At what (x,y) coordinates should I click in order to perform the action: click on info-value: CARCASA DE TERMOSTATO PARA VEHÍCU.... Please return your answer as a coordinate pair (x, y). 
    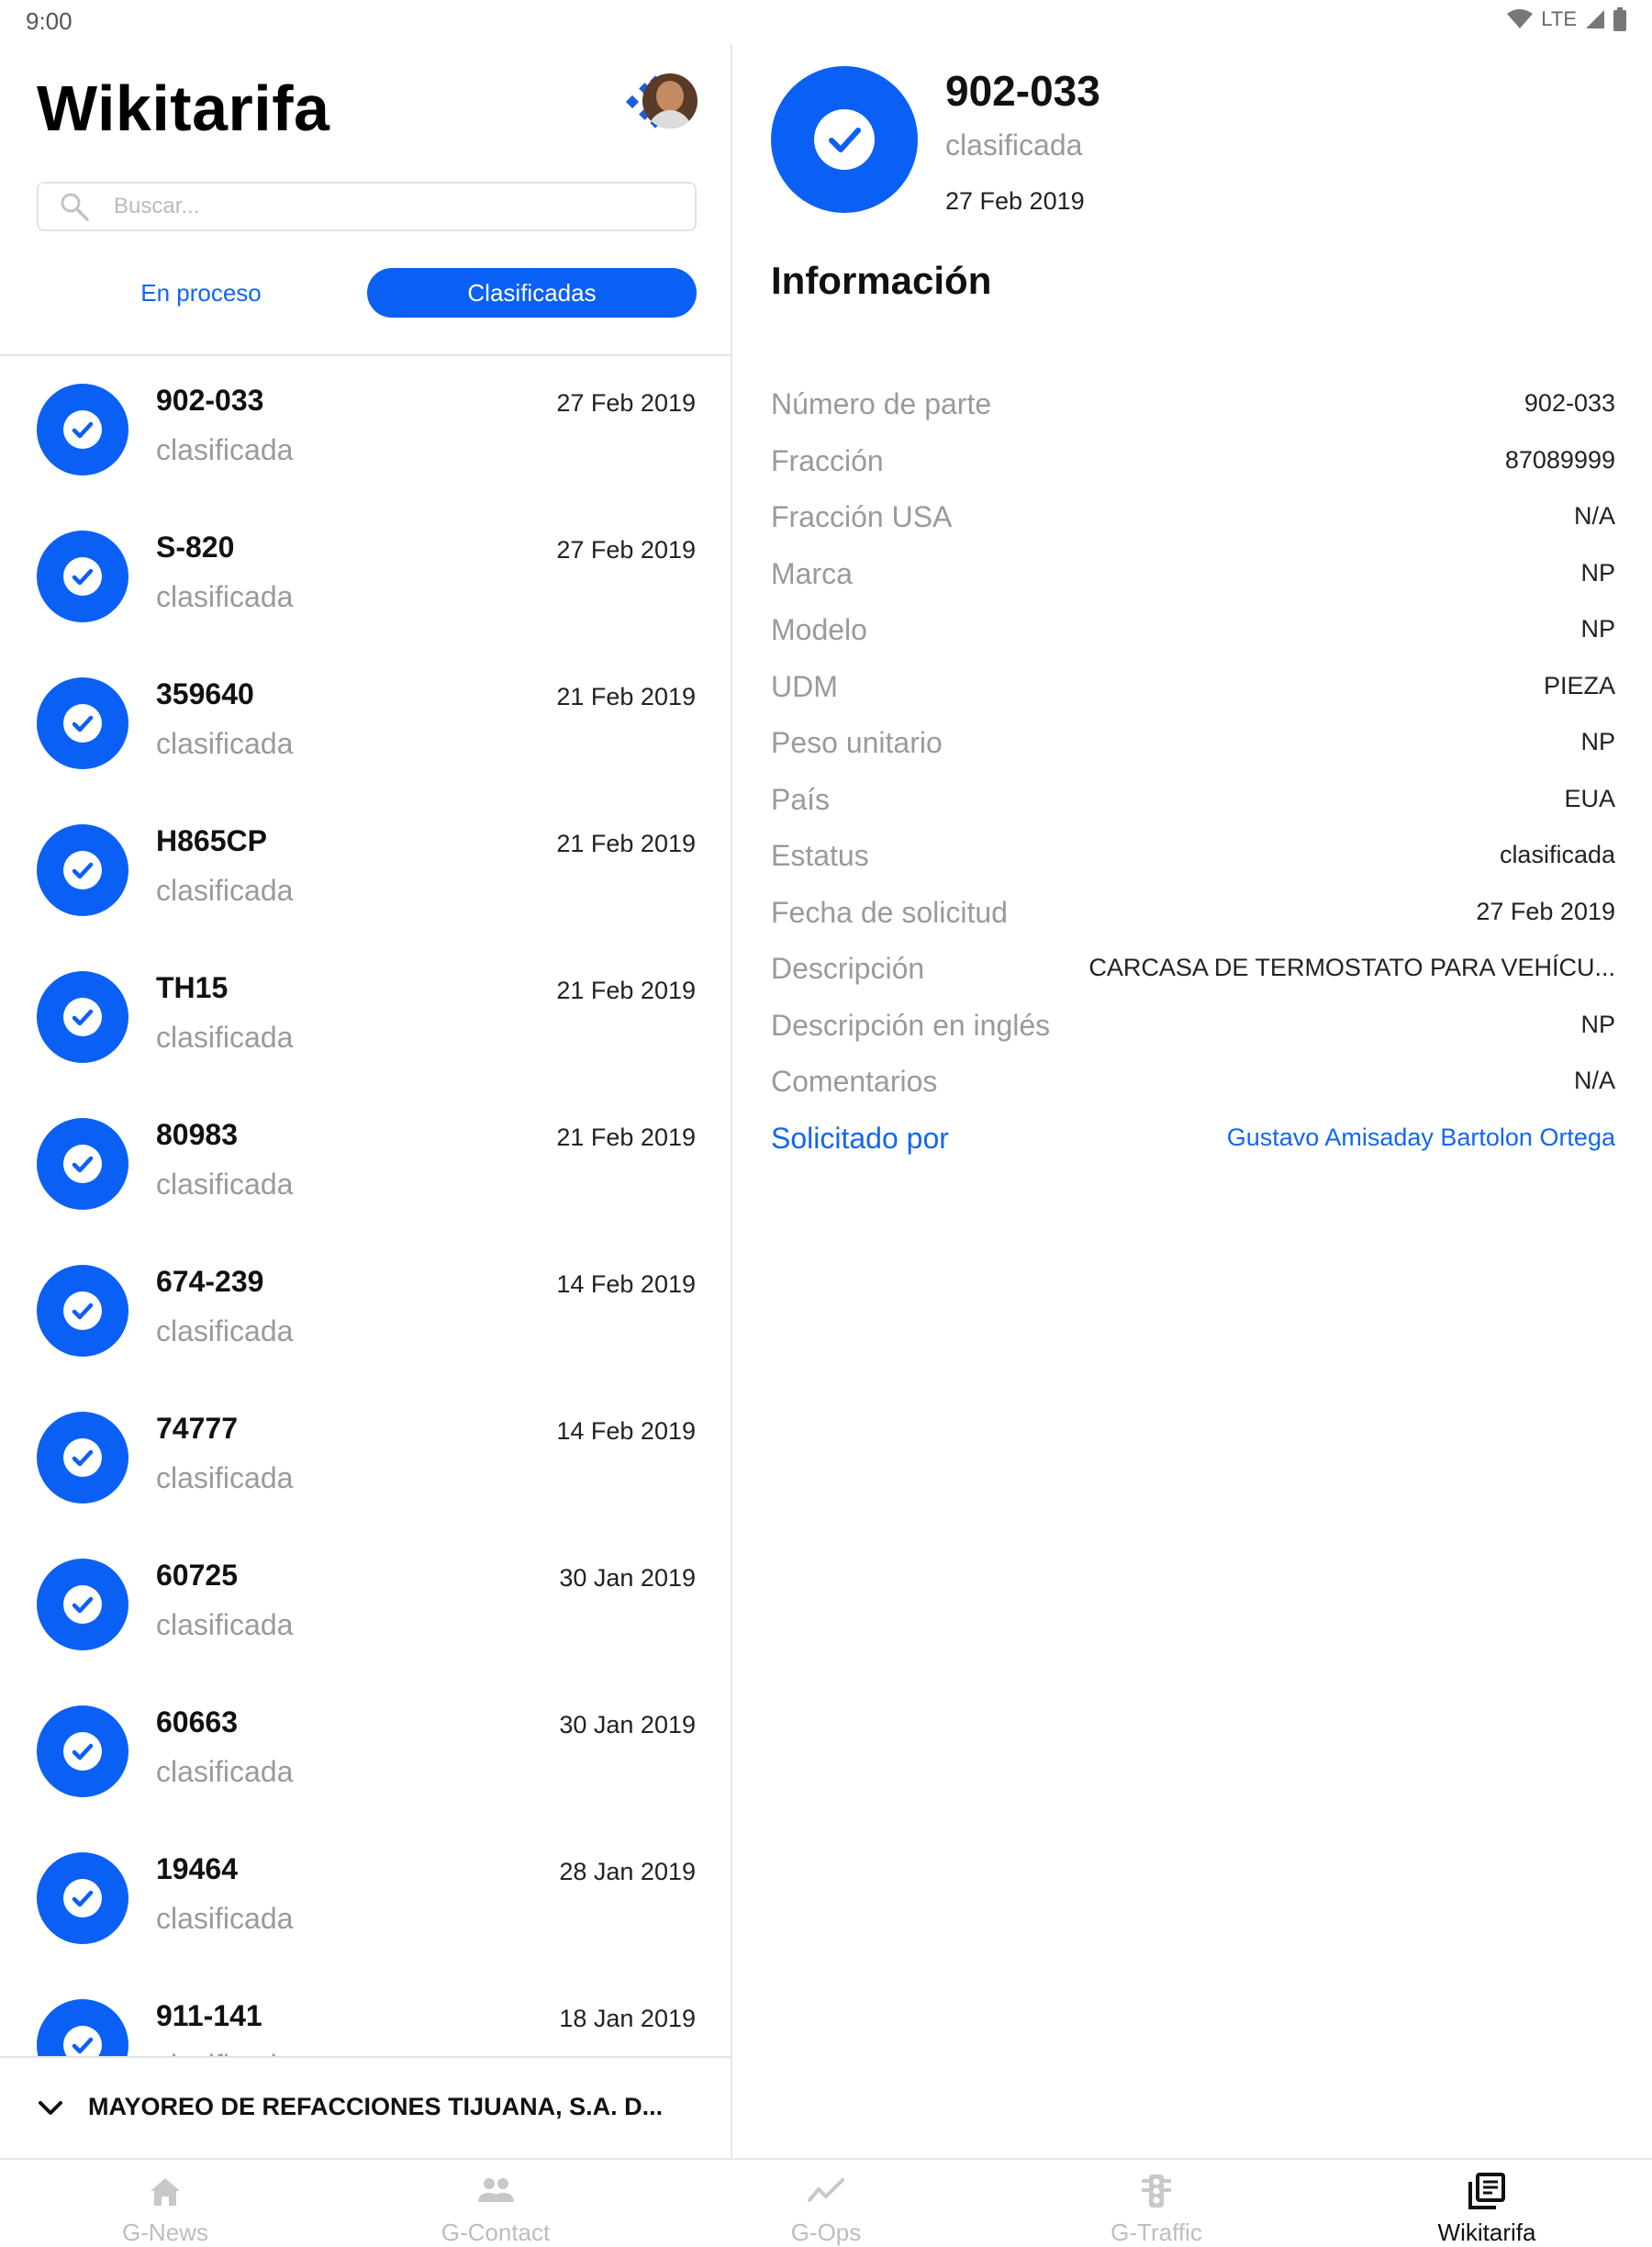
    Looking at the image, I should click on (1352, 967).